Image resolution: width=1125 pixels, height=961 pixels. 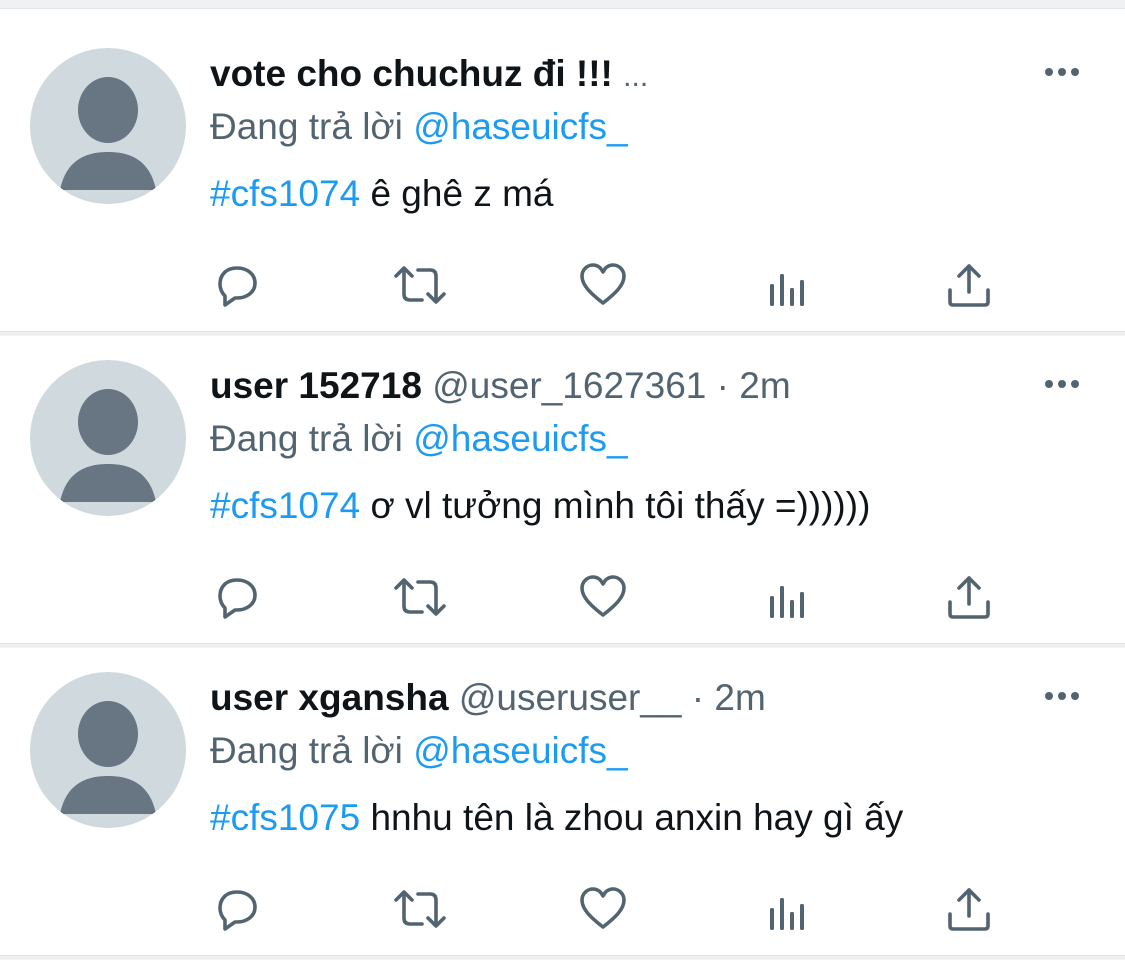 I want to click on tweet-header: user xgansha @useruser__ · 2m, so click(x=488, y=698).